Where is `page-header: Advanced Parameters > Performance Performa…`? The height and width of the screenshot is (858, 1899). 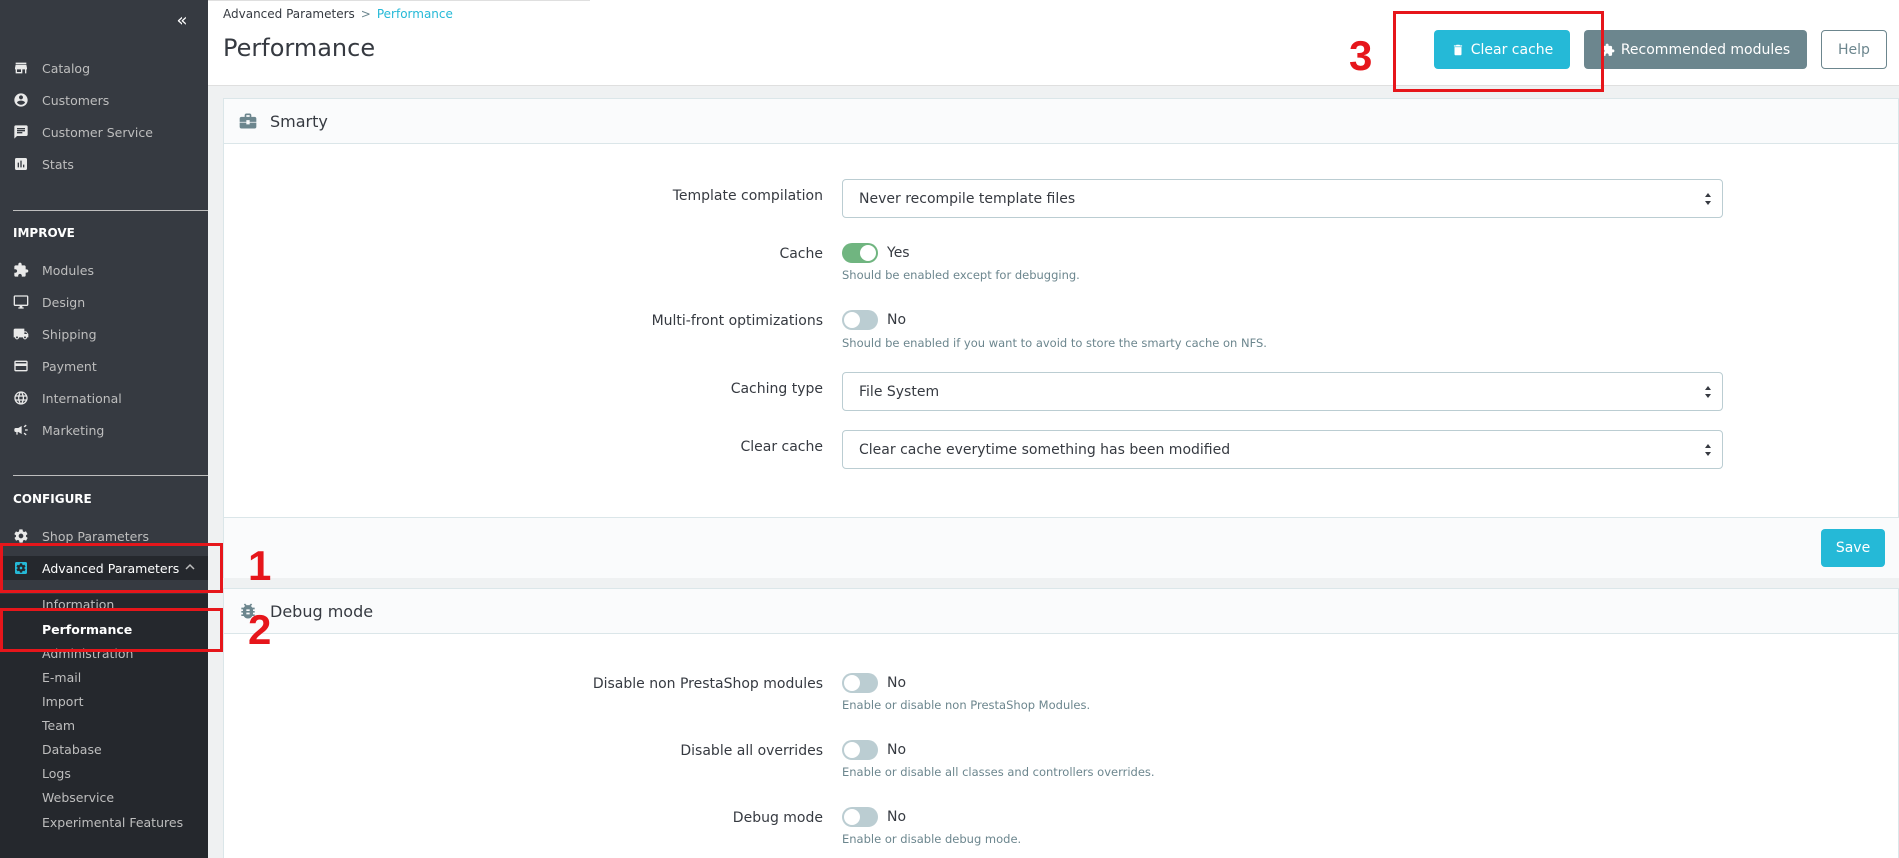
page-header: Advanced Parameters > Performance Performa… is located at coordinates (1053, 43).